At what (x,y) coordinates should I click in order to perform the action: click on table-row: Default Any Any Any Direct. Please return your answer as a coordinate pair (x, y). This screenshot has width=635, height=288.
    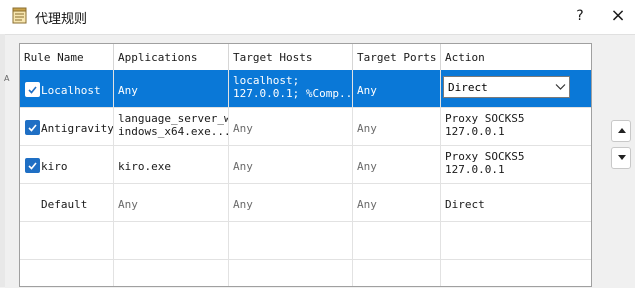
    Looking at the image, I should click on (305, 203).